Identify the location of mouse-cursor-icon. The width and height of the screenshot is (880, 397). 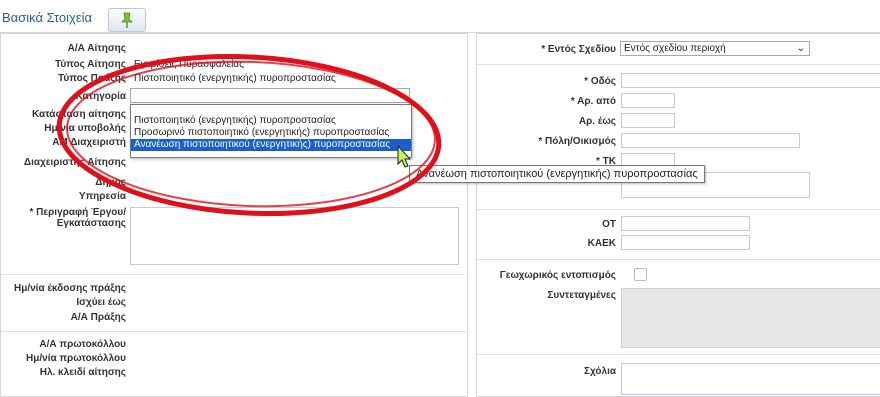
(404, 156).